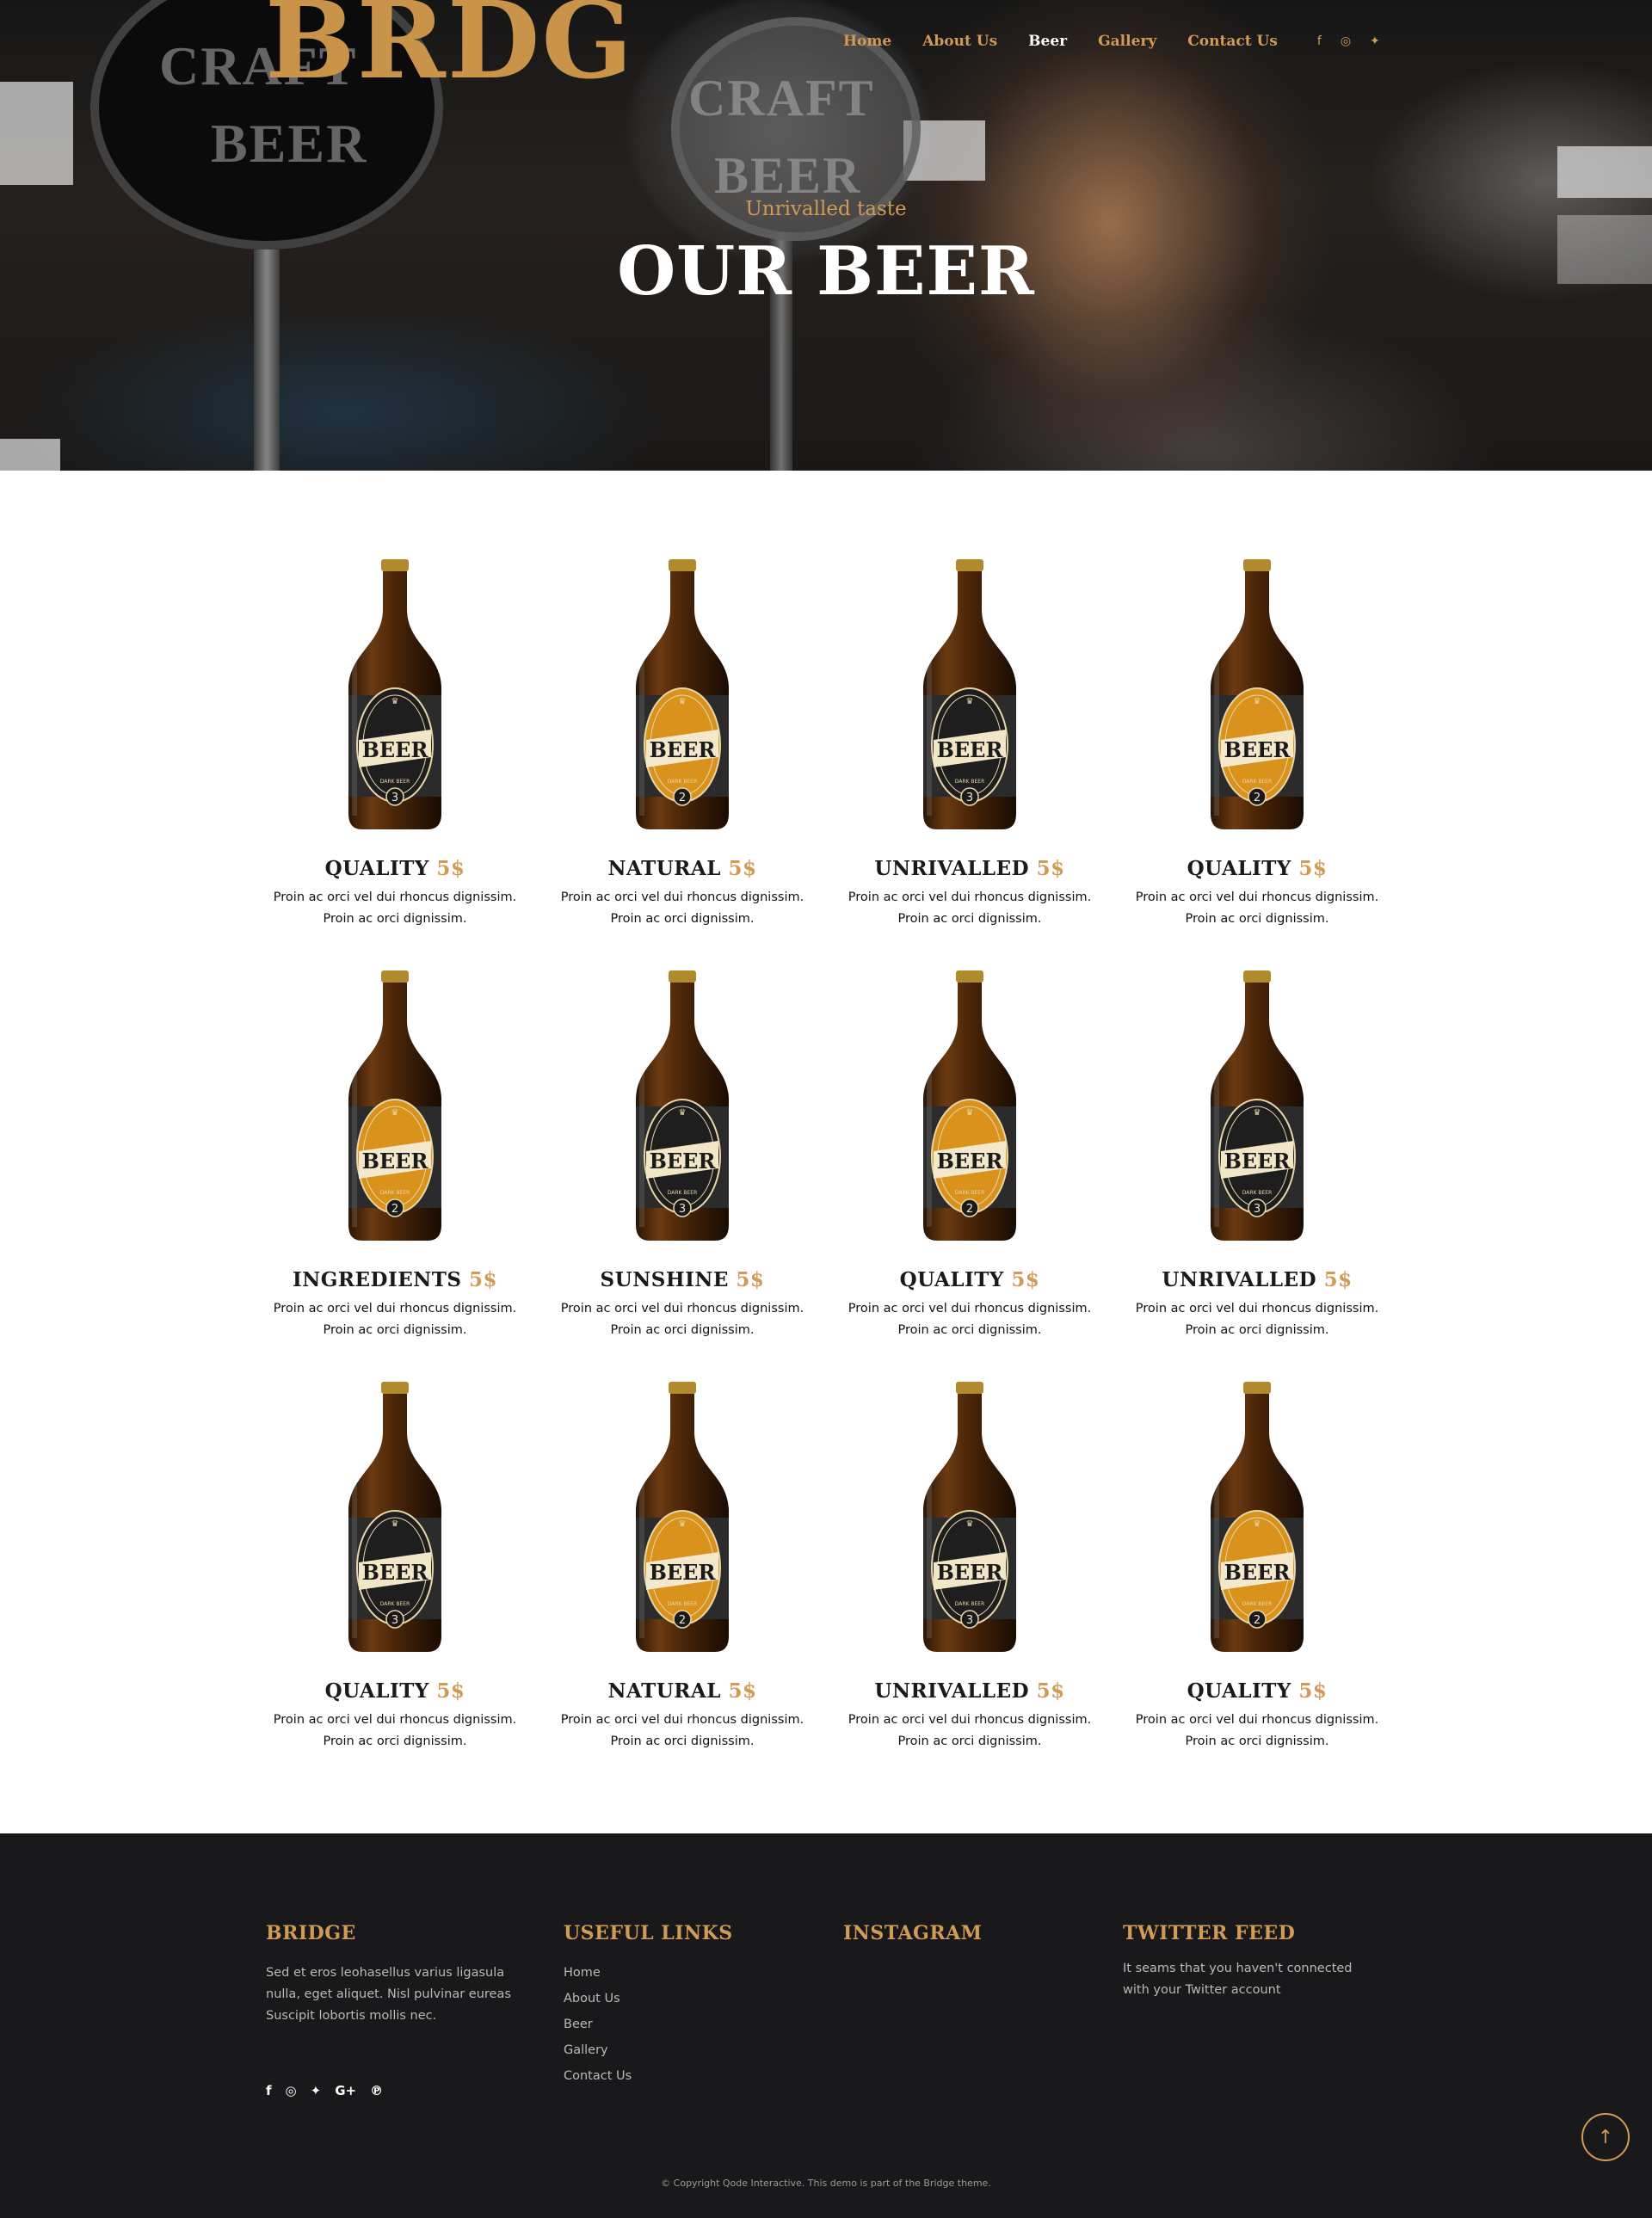  What do you see at coordinates (675, 1973) in the screenshot?
I see `footer-link-home: Home` at bounding box center [675, 1973].